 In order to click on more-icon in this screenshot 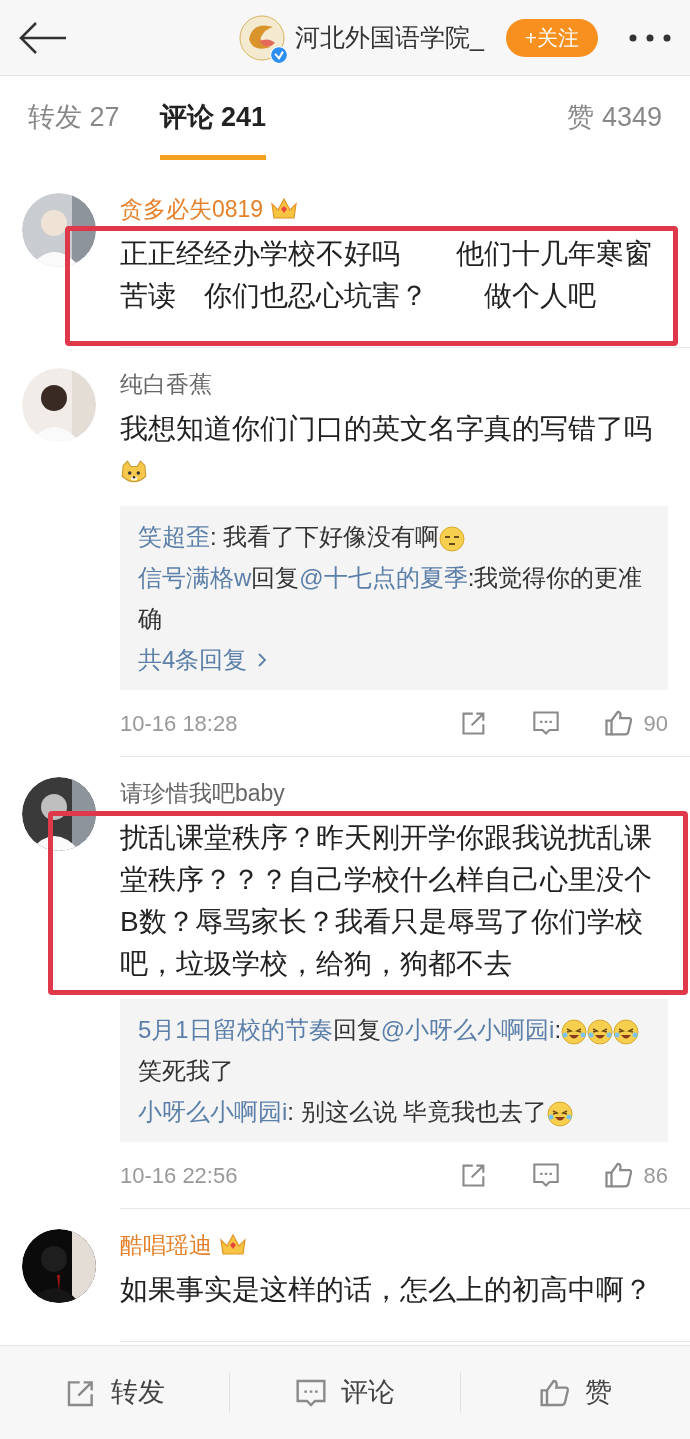, I will do `click(650, 37)`.